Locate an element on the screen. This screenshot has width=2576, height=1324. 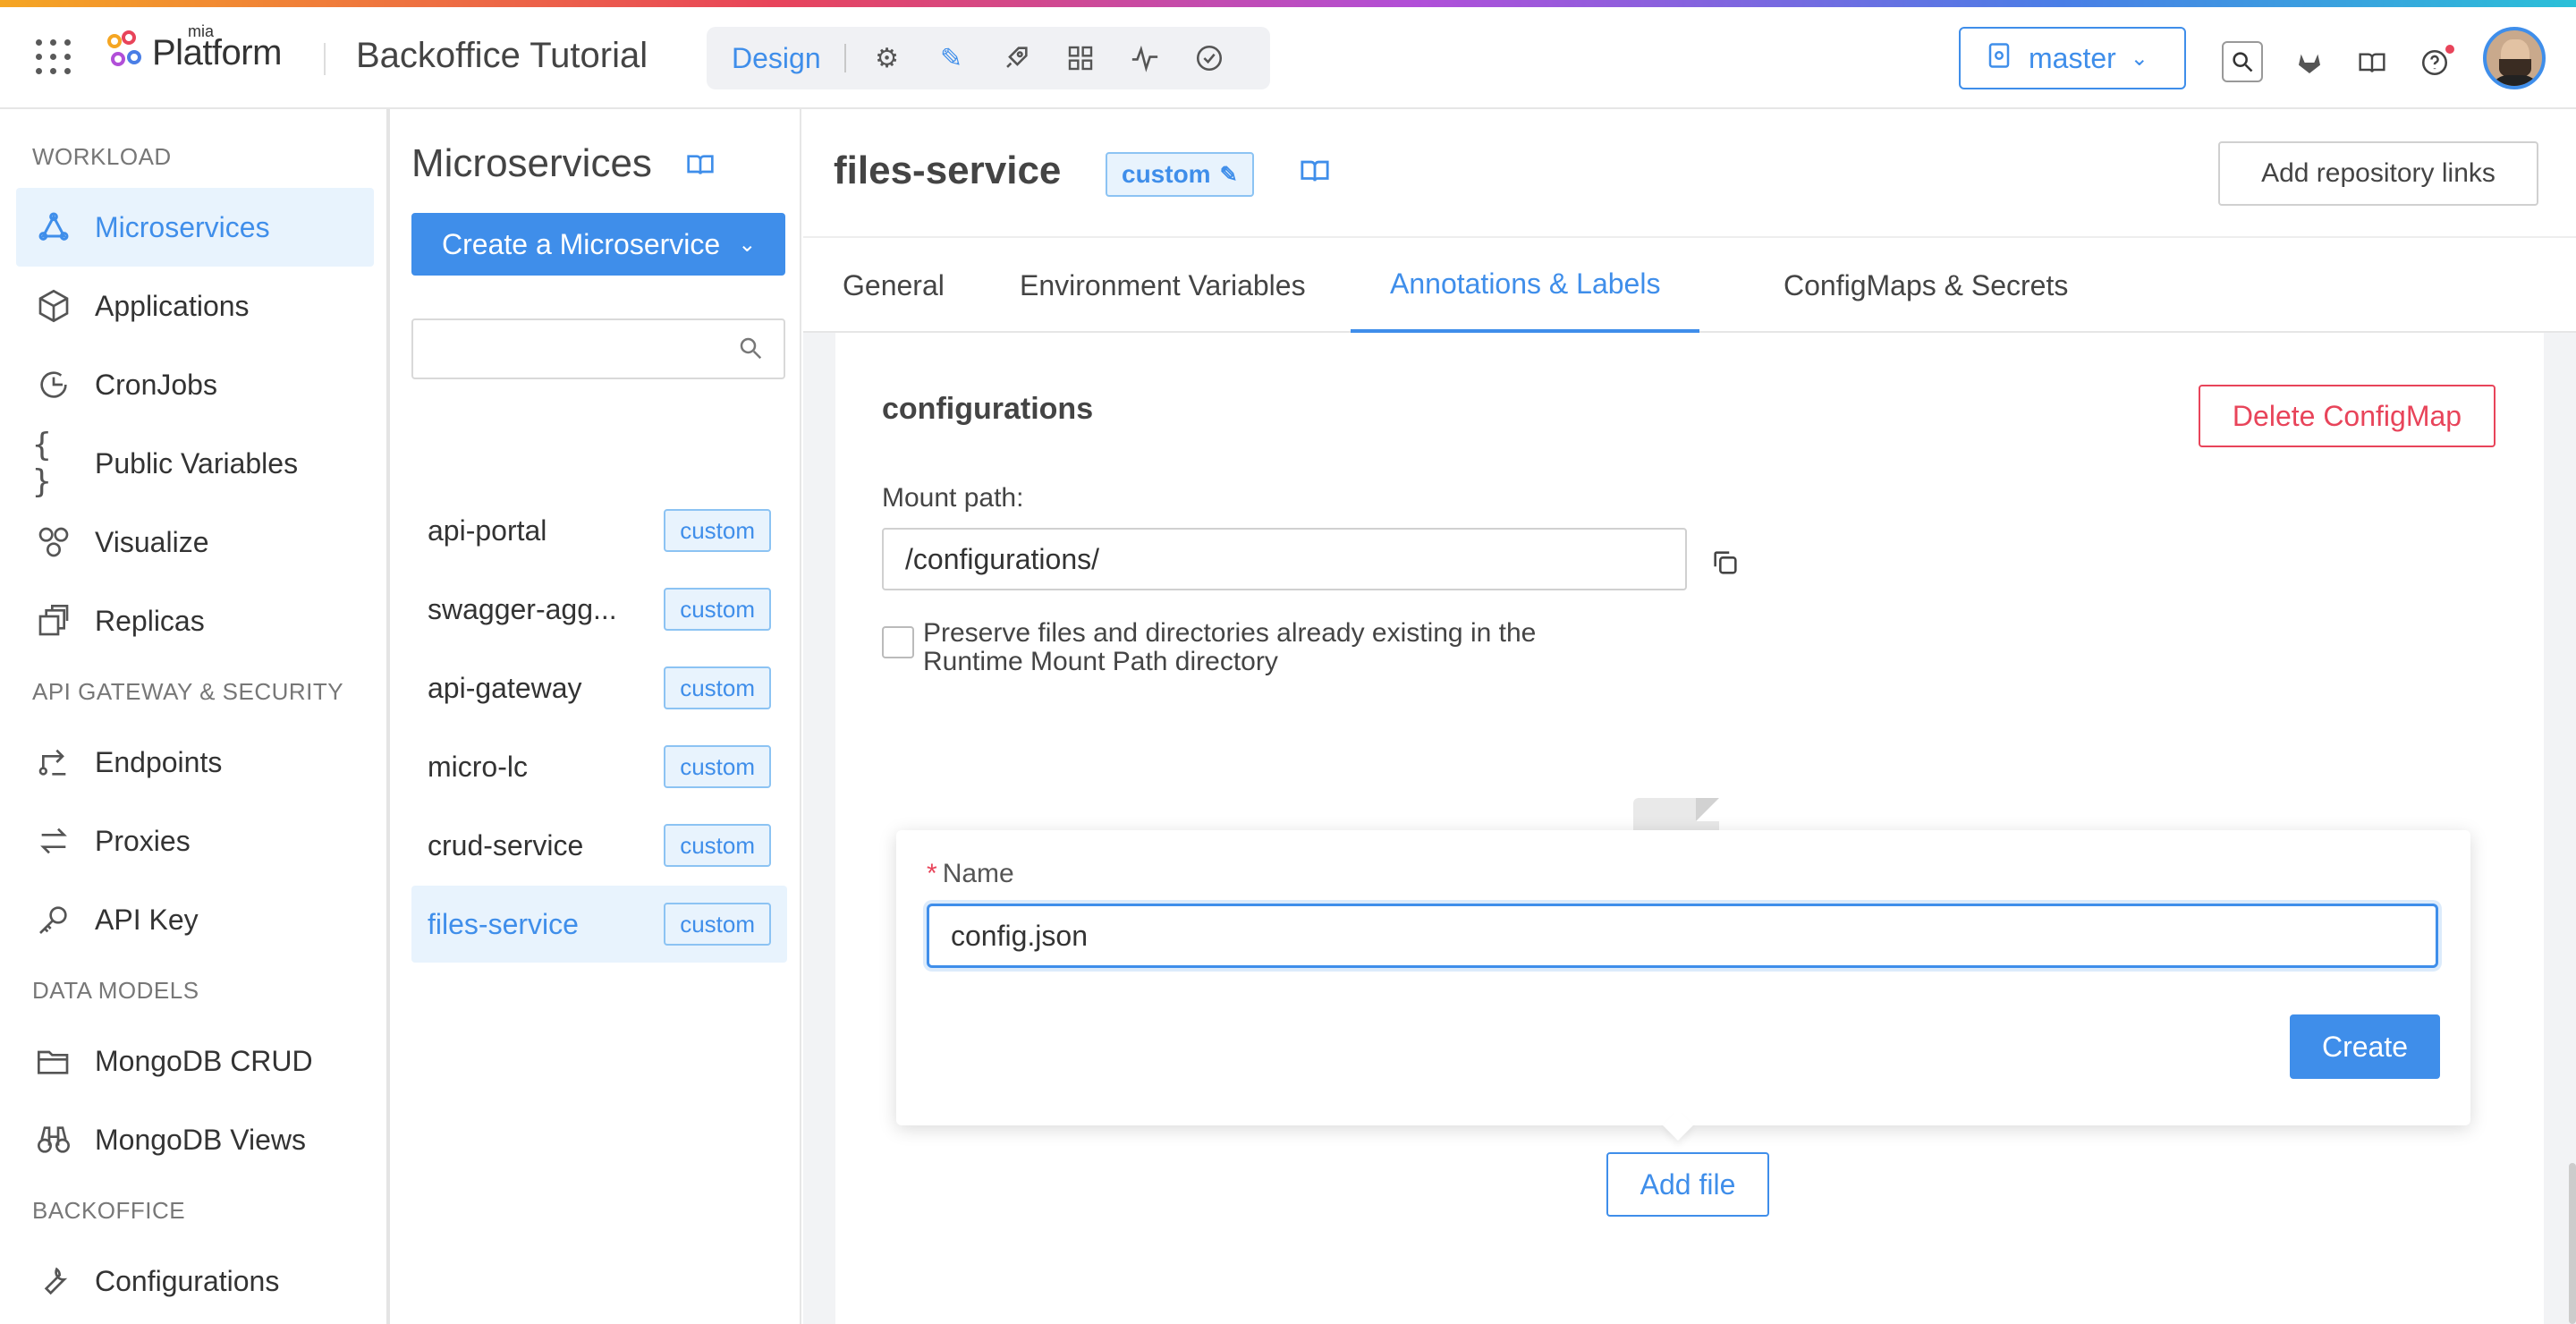
top-gradient-bar is located at coordinates (1288, 3).